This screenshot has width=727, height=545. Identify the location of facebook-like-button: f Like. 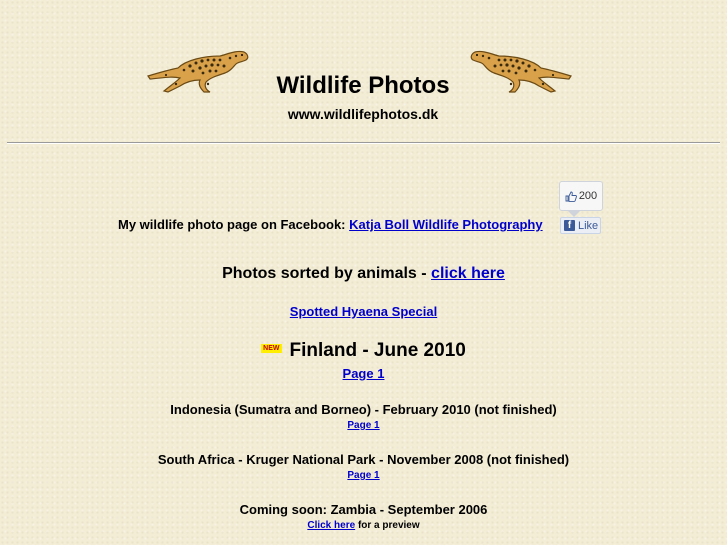
(580, 225).